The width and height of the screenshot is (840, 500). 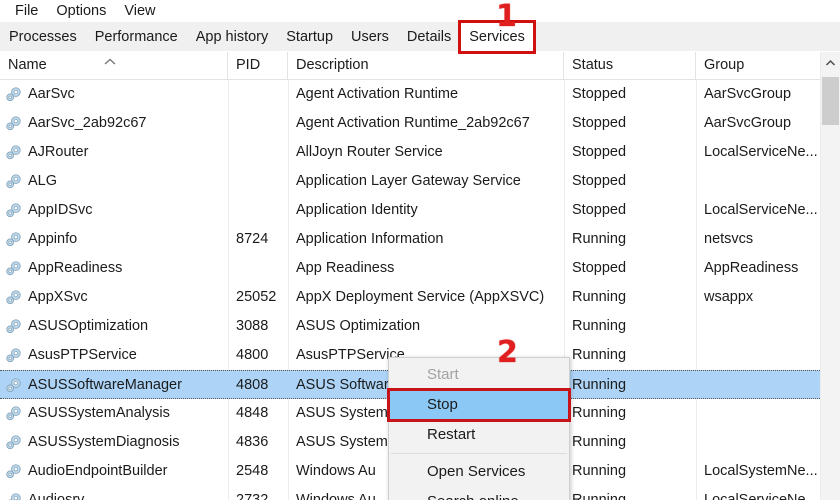 I want to click on cell-name: AudioEndpointBuilder, so click(x=98, y=471).